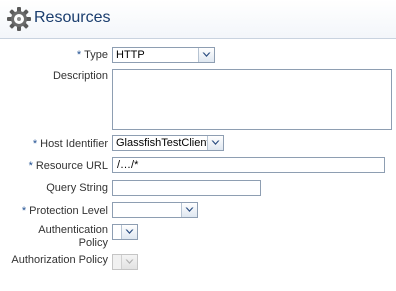 This screenshot has height=291, width=396. I want to click on query-string-label: Query String, so click(77, 188).